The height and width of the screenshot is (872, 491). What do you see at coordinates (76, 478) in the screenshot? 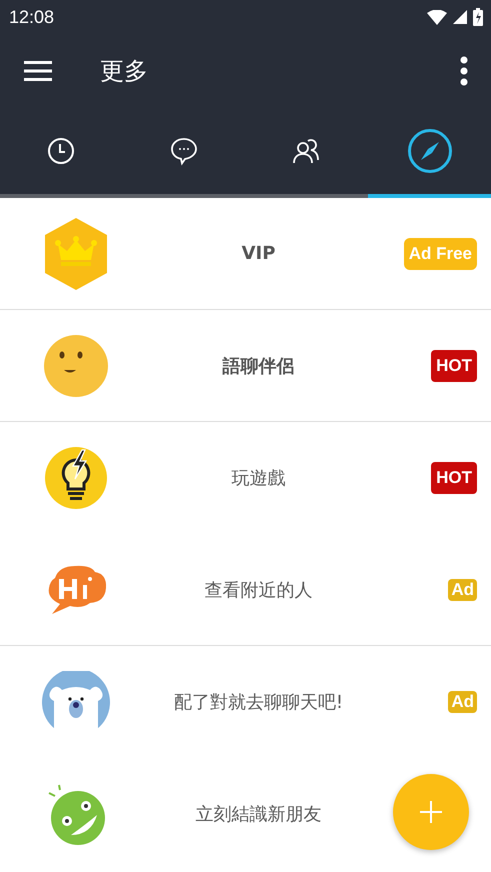
I see `lightbulb-icon` at bounding box center [76, 478].